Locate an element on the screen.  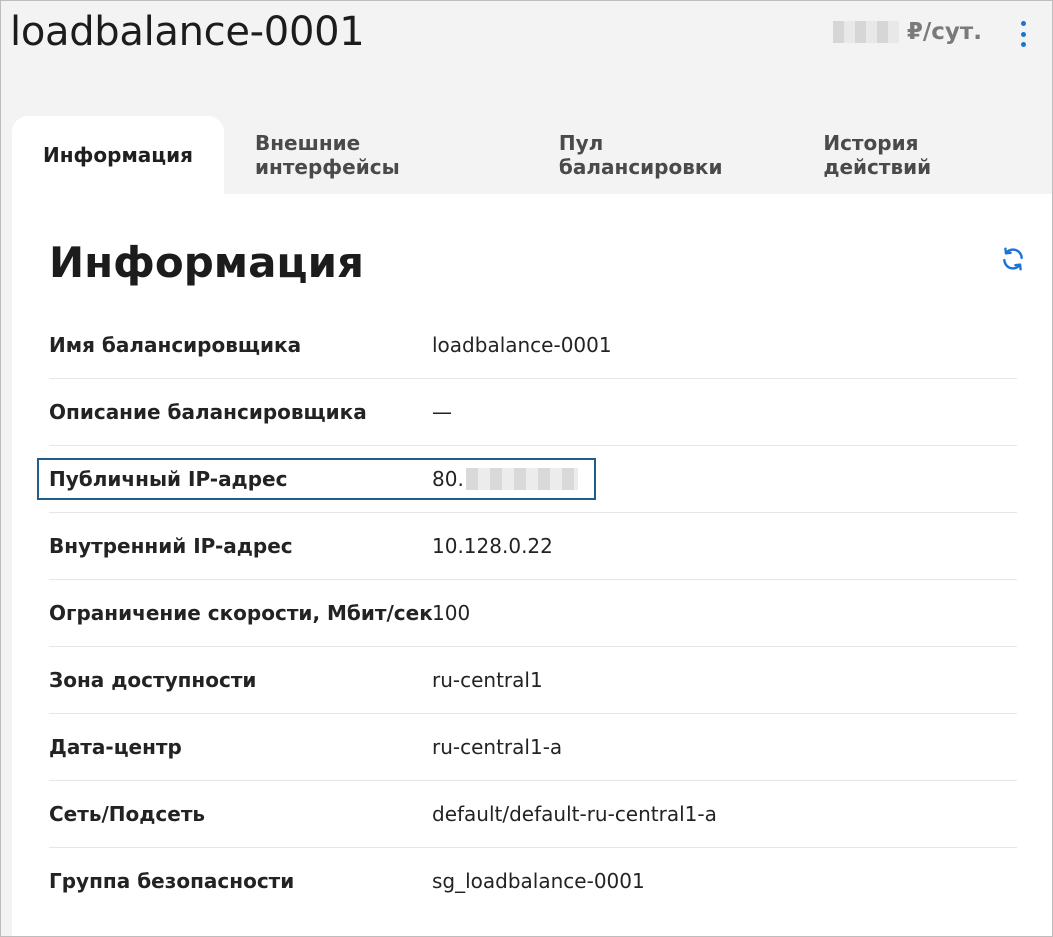
tab-action-history: История действий is located at coordinates (922, 155).